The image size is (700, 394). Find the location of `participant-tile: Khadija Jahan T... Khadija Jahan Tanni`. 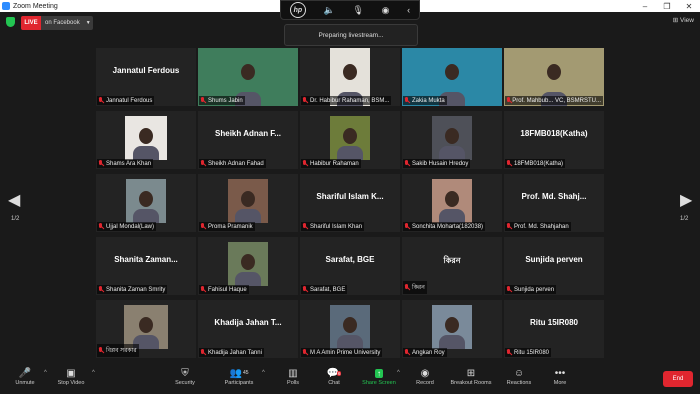

participant-tile: Khadija Jahan T... Khadija Jahan Tanni is located at coordinates (248, 329).